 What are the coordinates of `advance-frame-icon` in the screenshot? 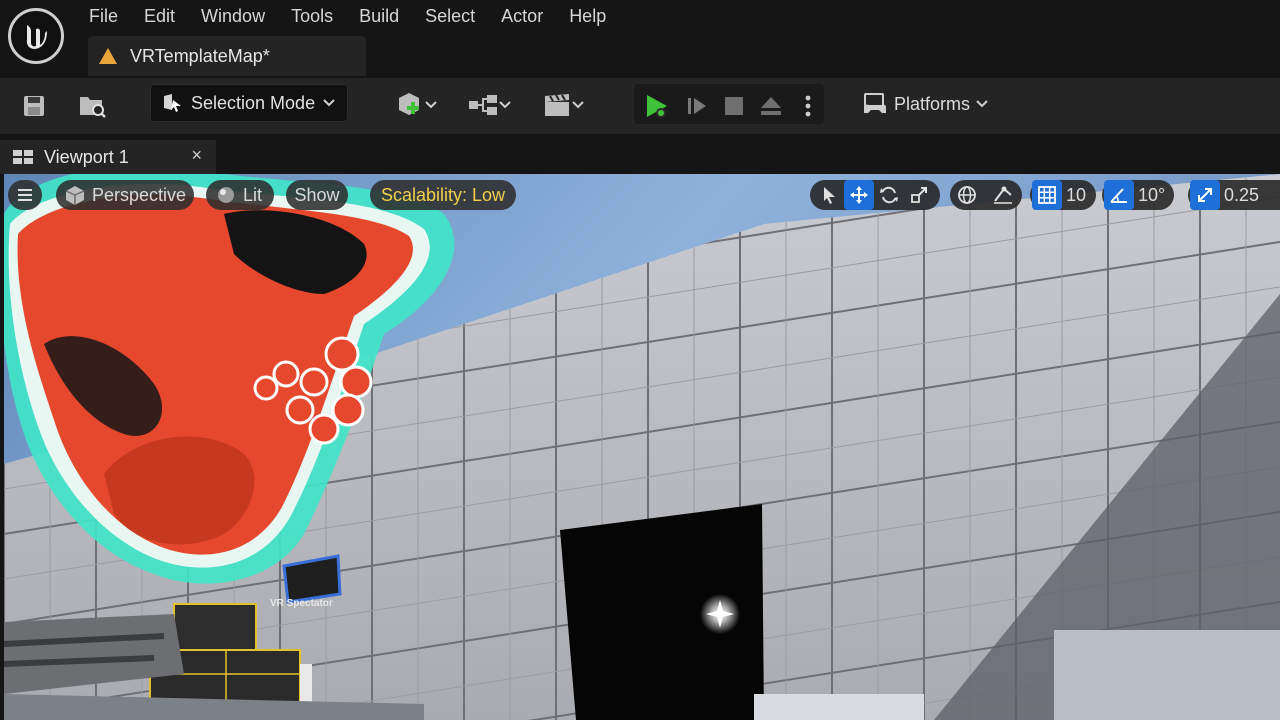 It's located at (697, 106).